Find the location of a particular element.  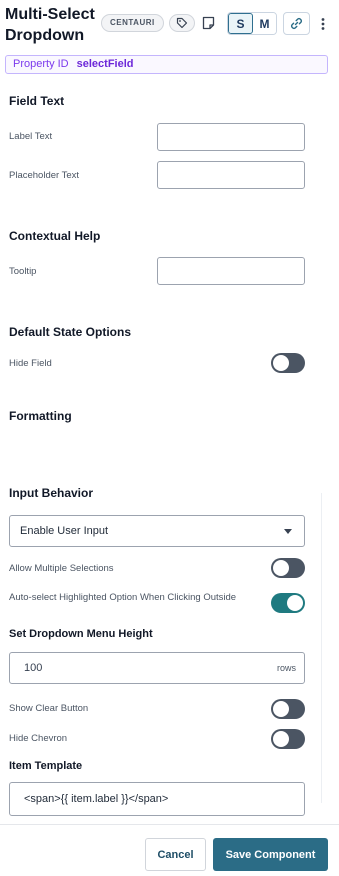

section-contextual-help: Contextual Help is located at coordinates (55, 236).